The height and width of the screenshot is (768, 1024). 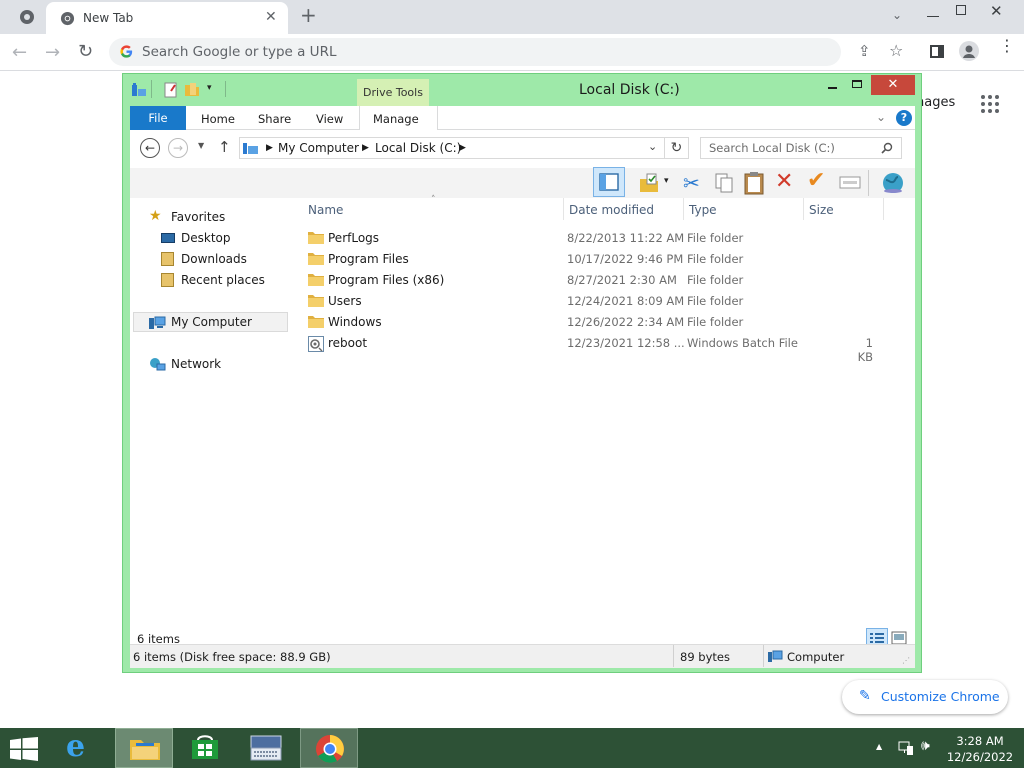 I want to click on network-tray-icon, so click(x=906, y=748).